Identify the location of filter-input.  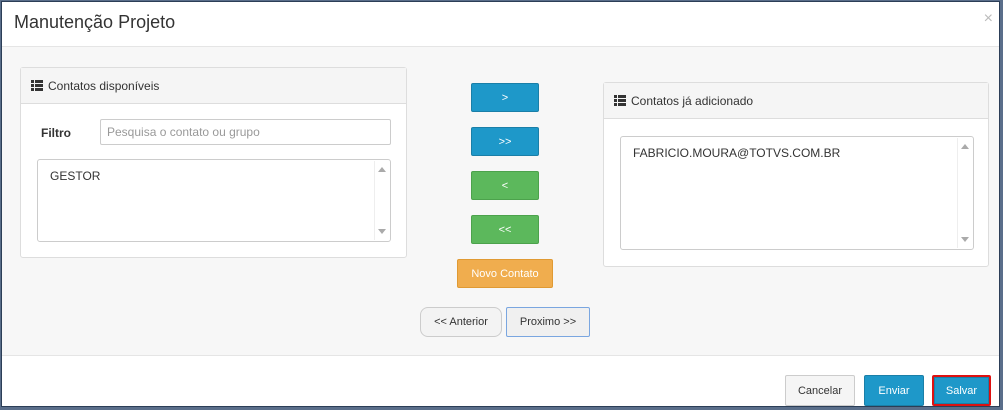
(245, 132).